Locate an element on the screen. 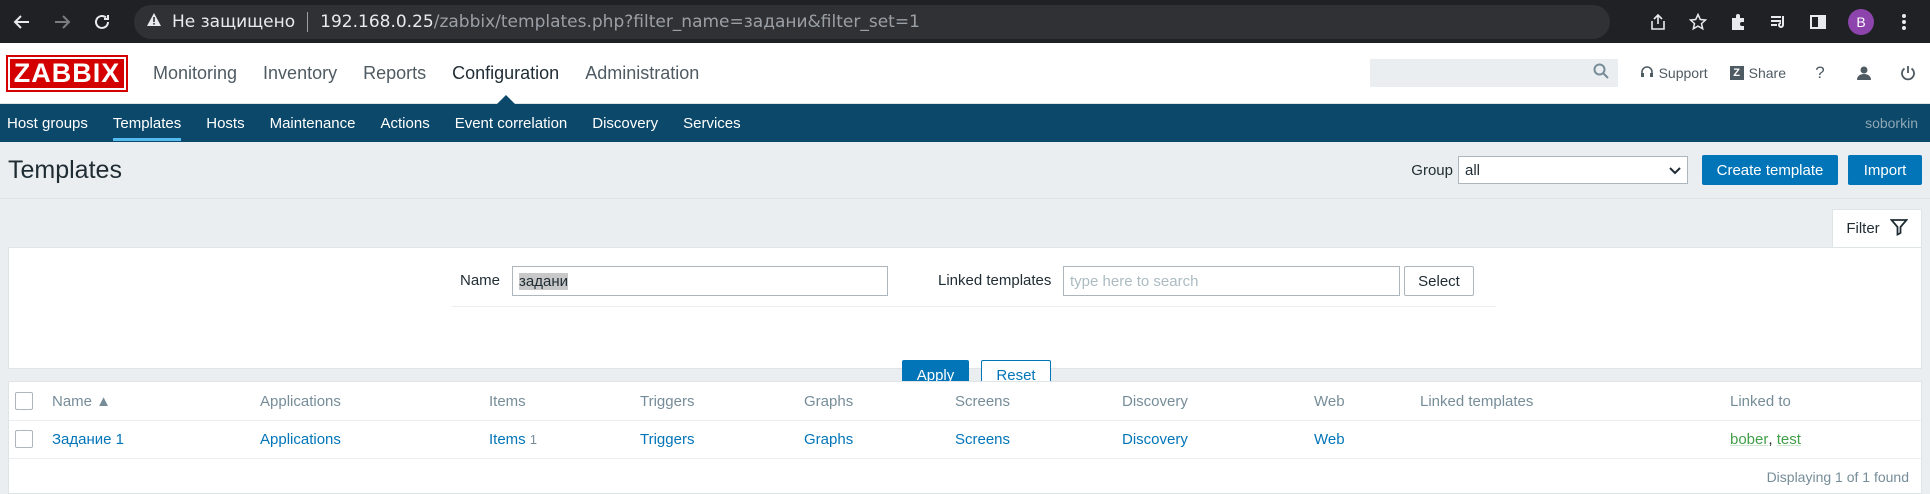  linked-host-test: test is located at coordinates (1789, 439).